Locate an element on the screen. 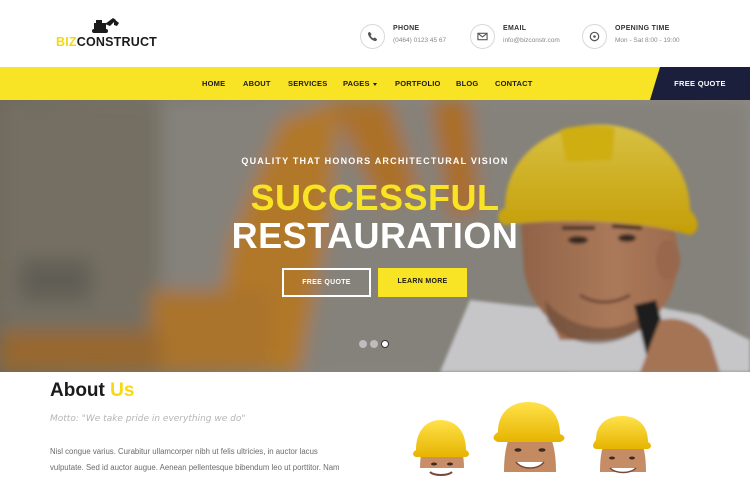 The width and height of the screenshot is (750, 480). nav-item-blog-label: BLOG is located at coordinates (467, 83).